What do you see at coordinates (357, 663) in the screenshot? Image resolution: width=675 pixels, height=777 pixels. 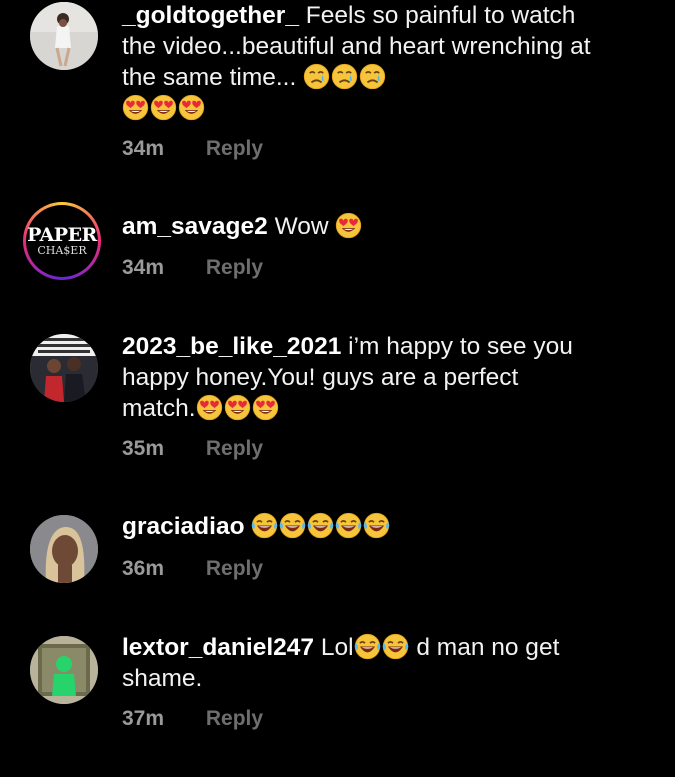 I see `comment-body: lextor_daniel247 Lol d man no get shame.` at bounding box center [357, 663].